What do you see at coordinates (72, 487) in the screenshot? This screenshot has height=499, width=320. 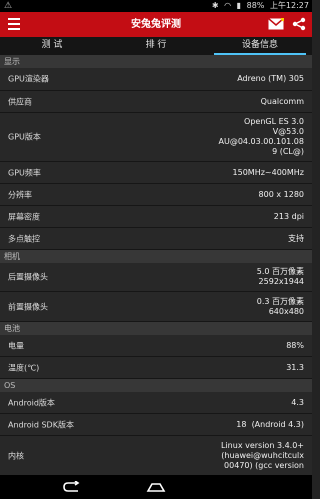 I see `back-icon` at bounding box center [72, 487].